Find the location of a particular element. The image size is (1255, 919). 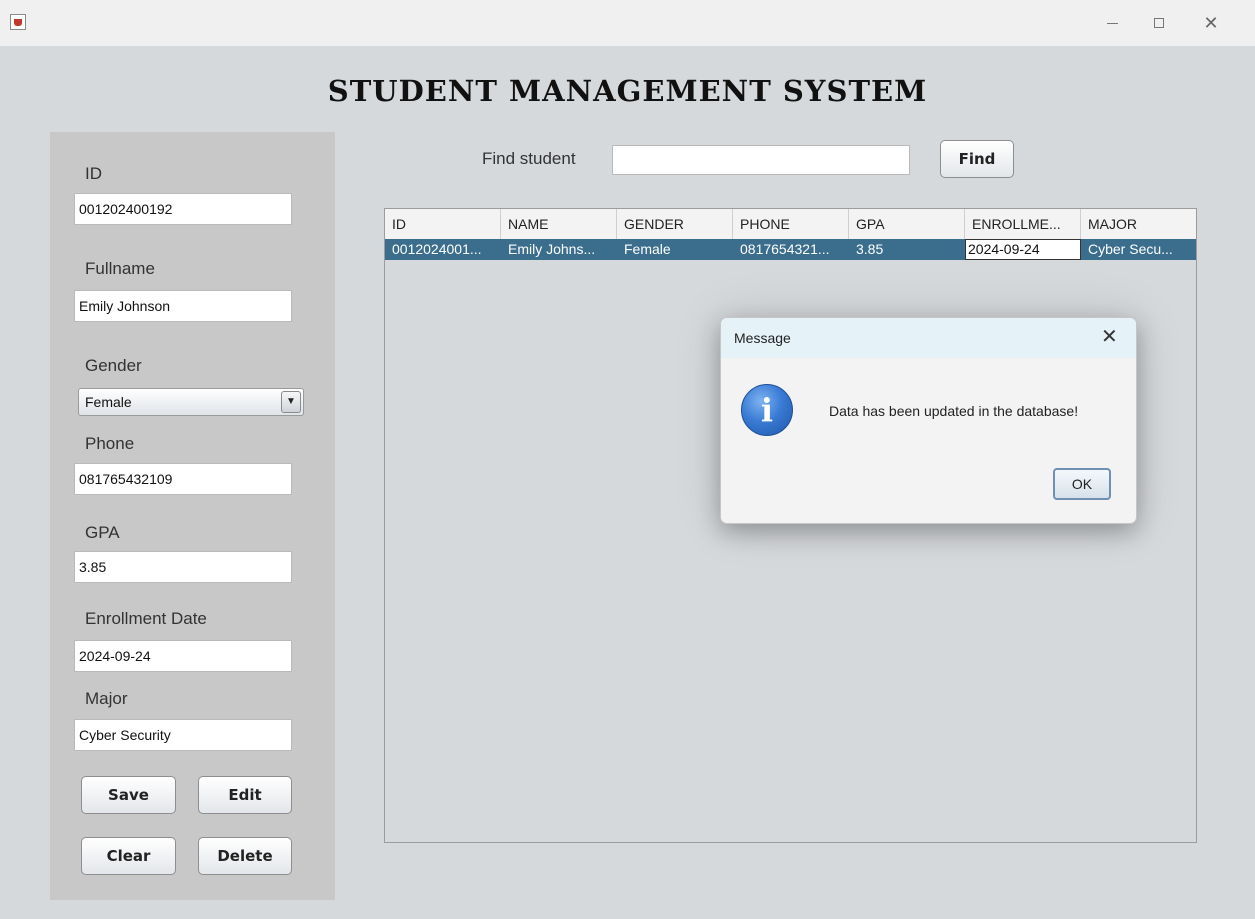

dialog-title: Message is located at coordinates (762, 338).